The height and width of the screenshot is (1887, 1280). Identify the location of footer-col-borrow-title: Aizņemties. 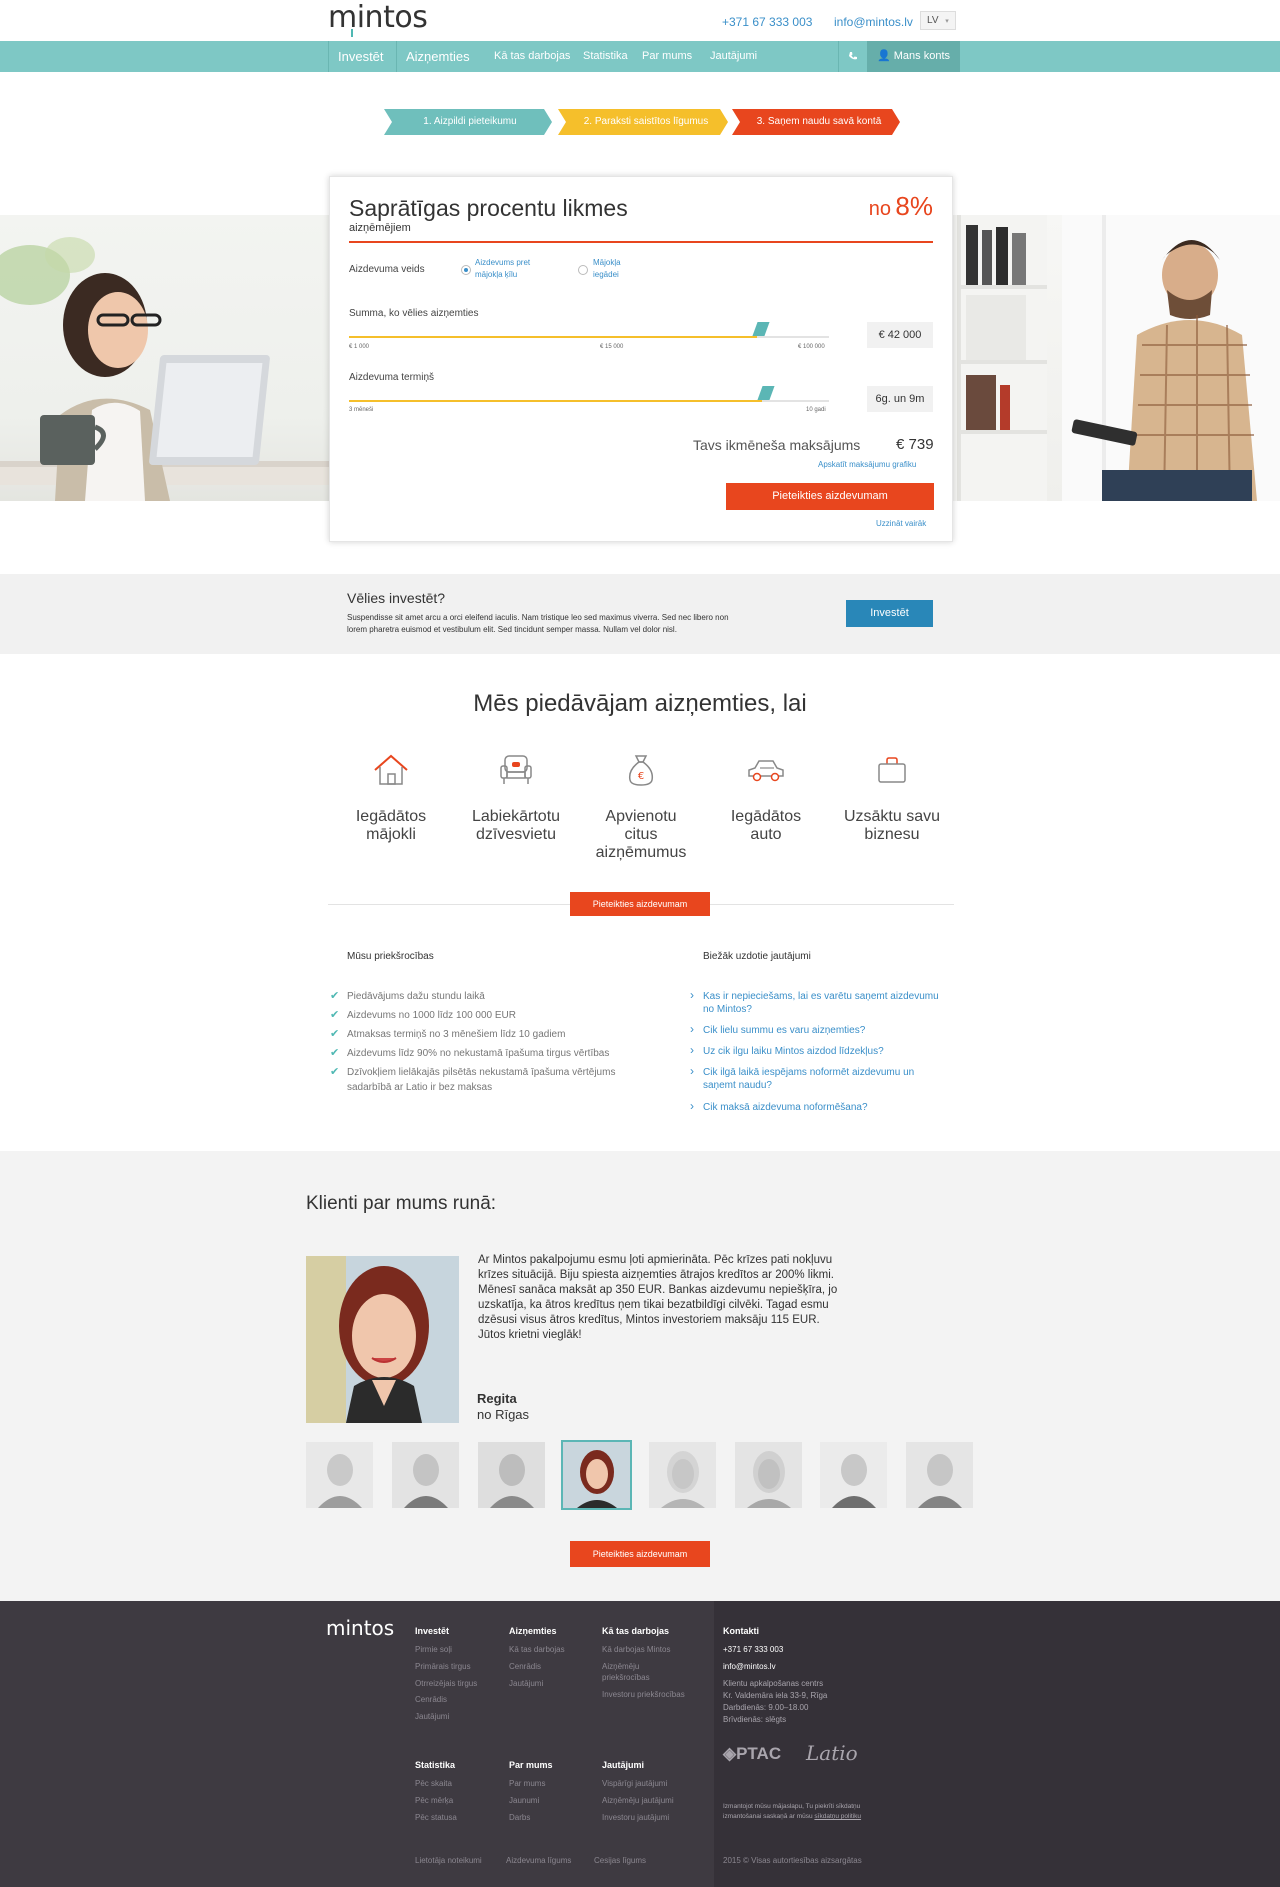
(533, 1631).